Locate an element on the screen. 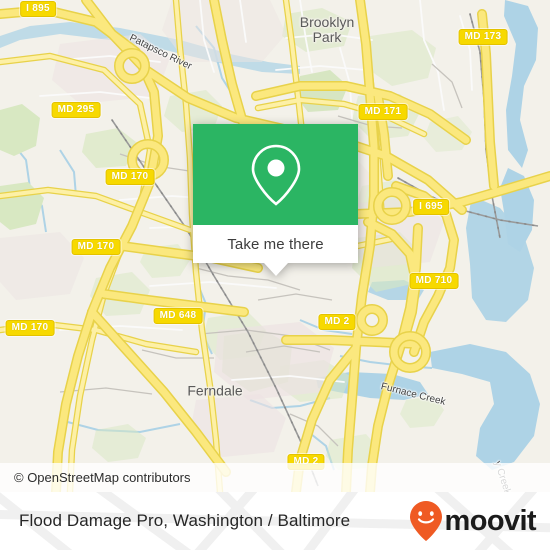 The image size is (550, 550). map-attribution-bar: © OpenStreetMap contributors is located at coordinates (275, 477).